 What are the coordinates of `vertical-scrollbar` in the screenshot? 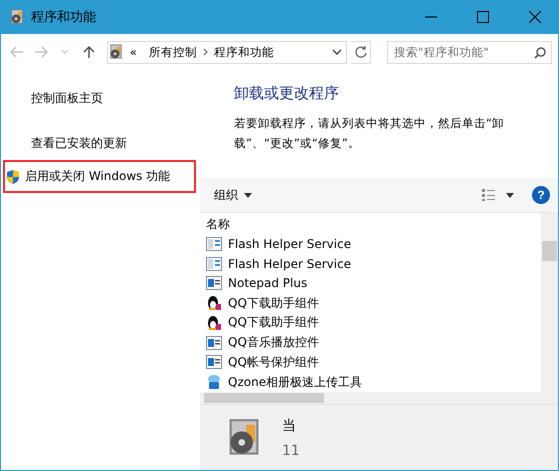 It's located at (549, 302).